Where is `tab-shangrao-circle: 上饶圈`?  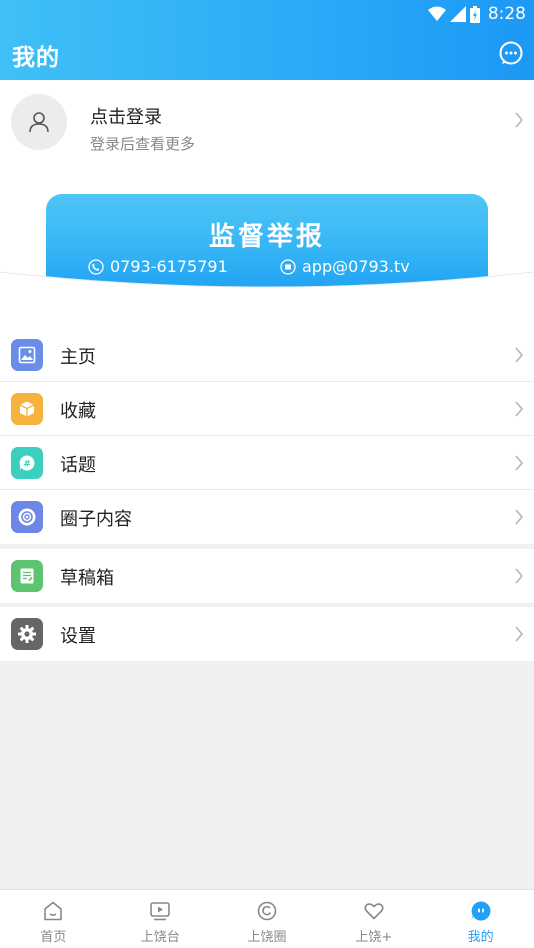 tab-shangrao-circle: 上饶圈 is located at coordinates (267, 919).